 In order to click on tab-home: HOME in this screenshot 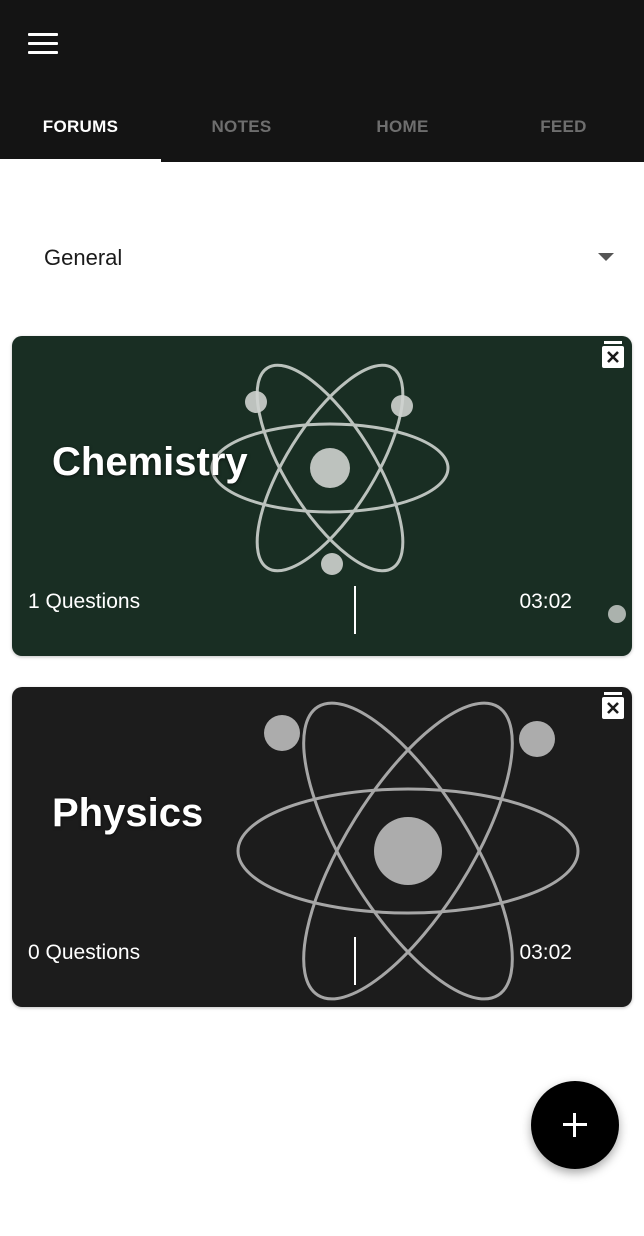, I will do `click(402, 127)`.